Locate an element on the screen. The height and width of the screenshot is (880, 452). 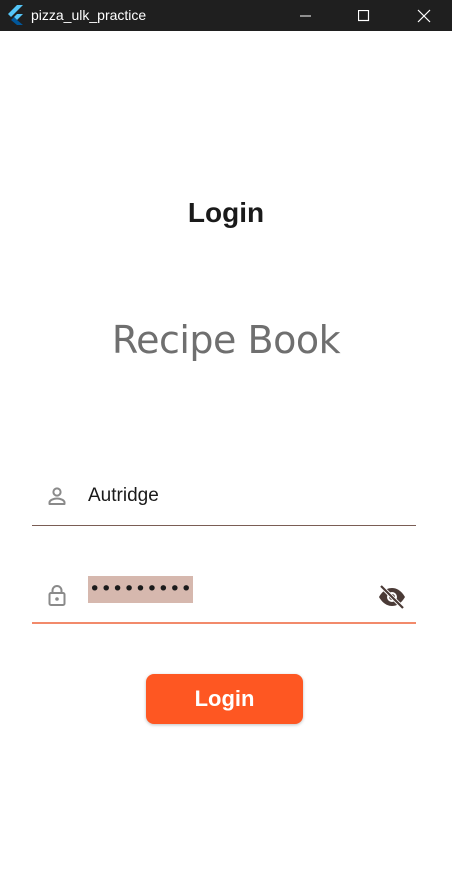
login-button: Login is located at coordinates (224, 699).